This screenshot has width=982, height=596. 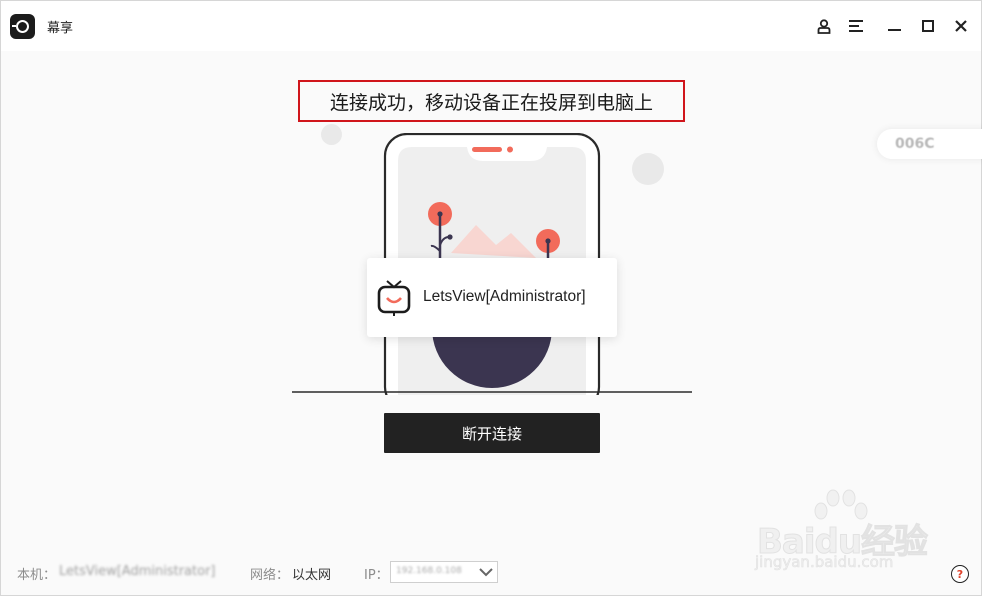 I want to click on menu-icon, so click(x=856, y=26).